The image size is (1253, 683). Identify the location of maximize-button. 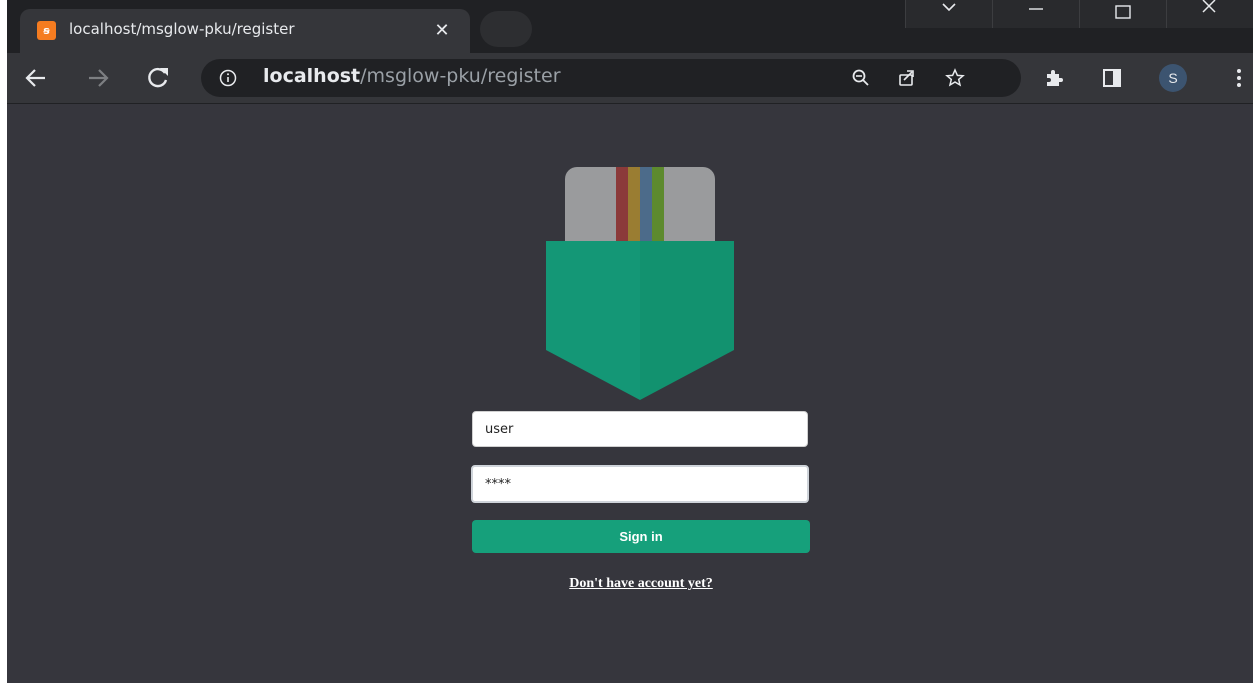
(1122, 14).